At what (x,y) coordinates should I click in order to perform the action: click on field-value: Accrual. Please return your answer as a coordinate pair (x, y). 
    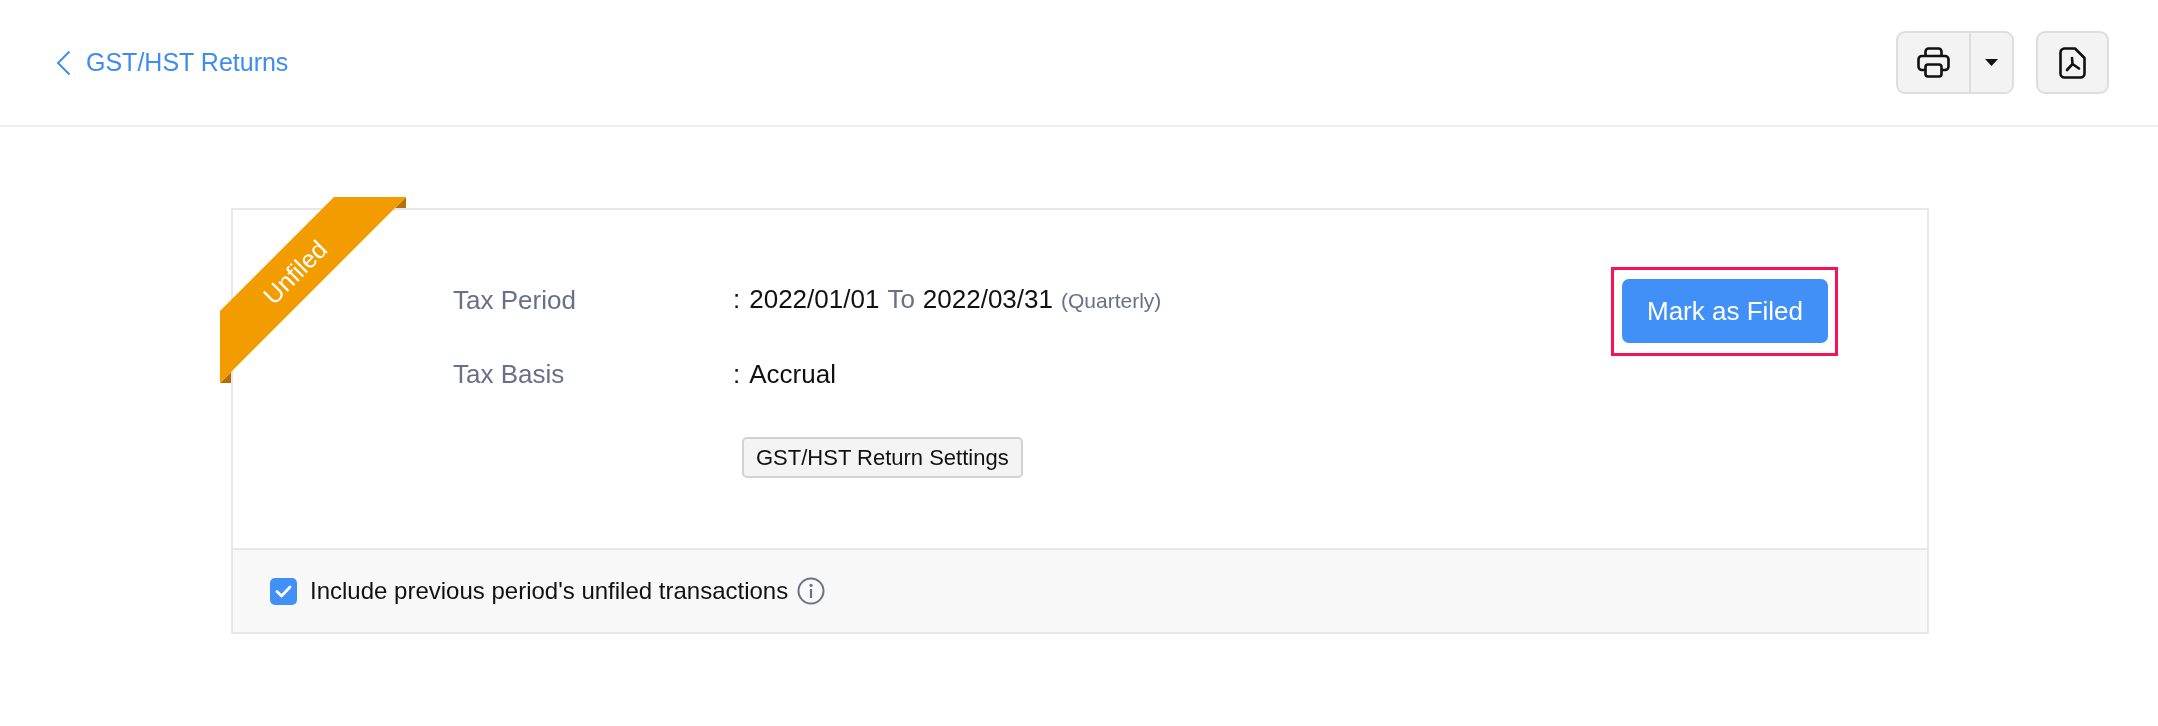
    Looking at the image, I should click on (792, 374).